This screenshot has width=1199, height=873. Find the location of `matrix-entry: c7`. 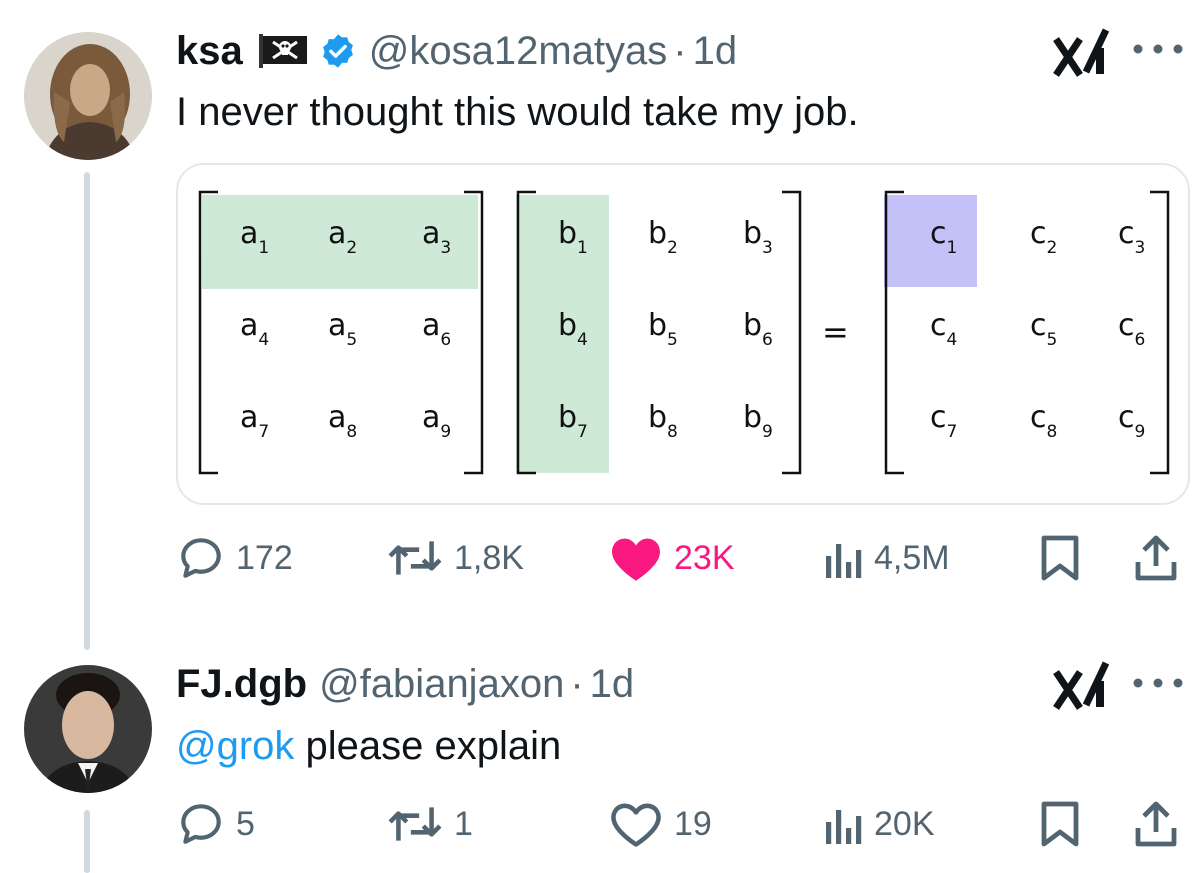

matrix-entry: c7 is located at coordinates (943, 421).